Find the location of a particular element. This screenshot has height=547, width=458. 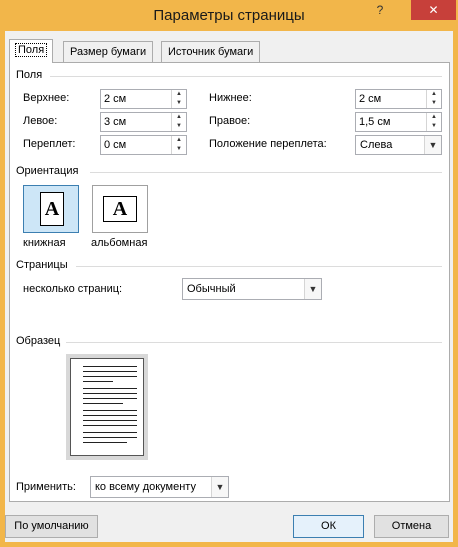

pages-divider is located at coordinates (259, 266).